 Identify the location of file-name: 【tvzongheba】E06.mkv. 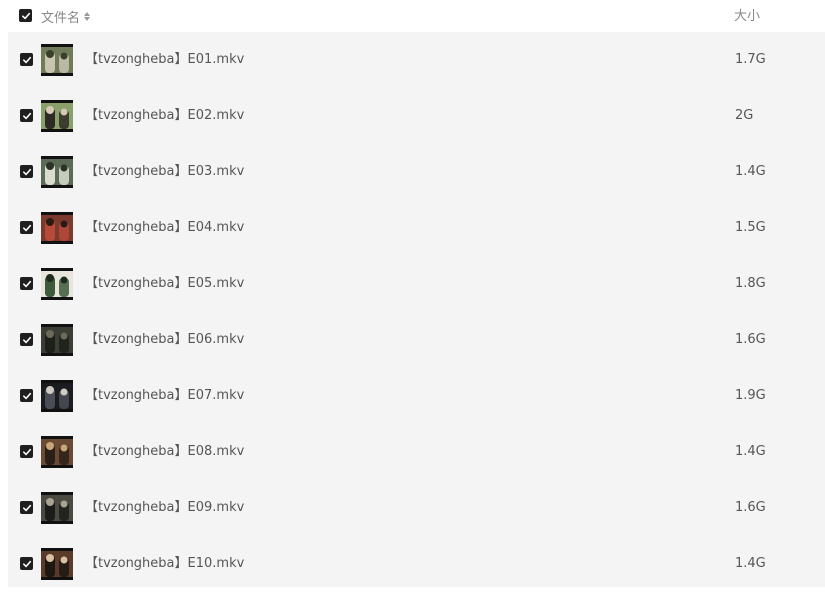
(164, 340).